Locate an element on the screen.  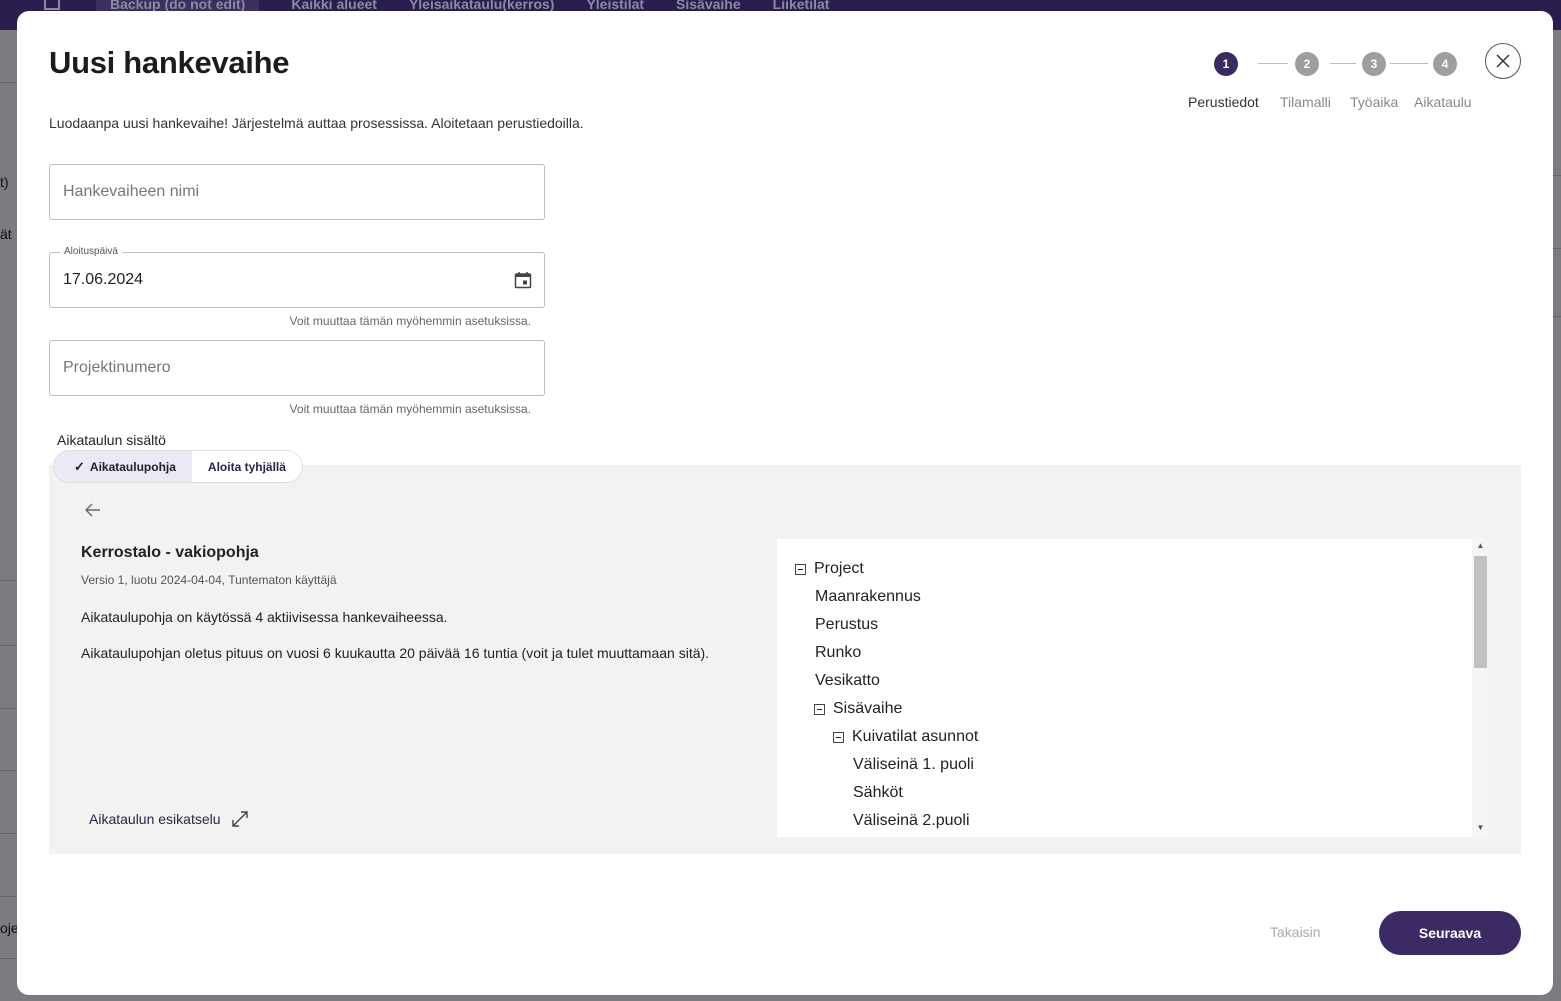
step-4-label: Aikataulu is located at coordinates (1443, 102).